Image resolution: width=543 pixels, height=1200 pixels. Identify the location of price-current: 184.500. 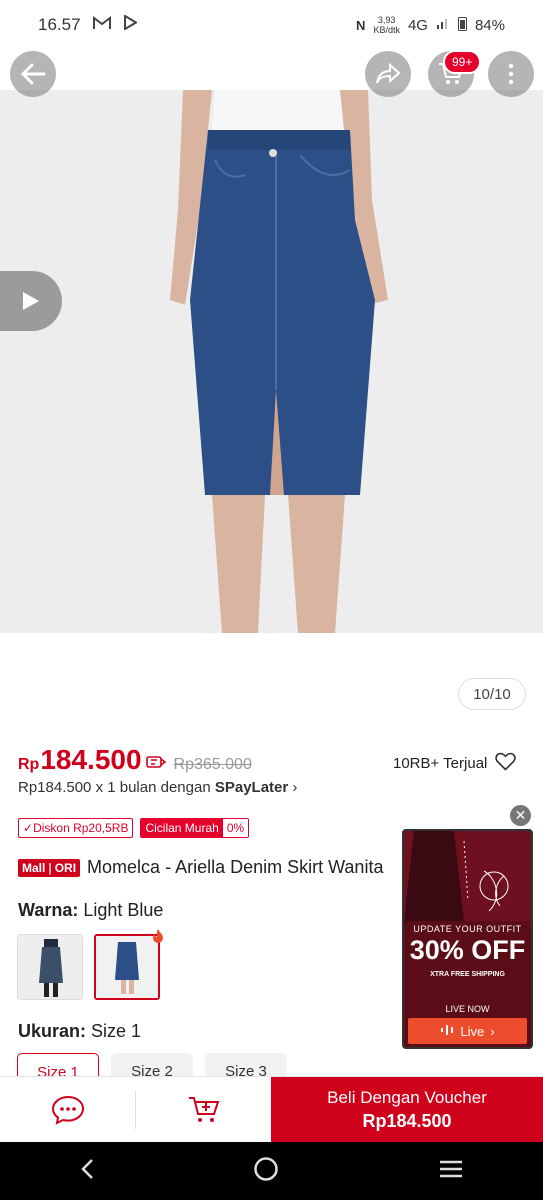
(91, 759).